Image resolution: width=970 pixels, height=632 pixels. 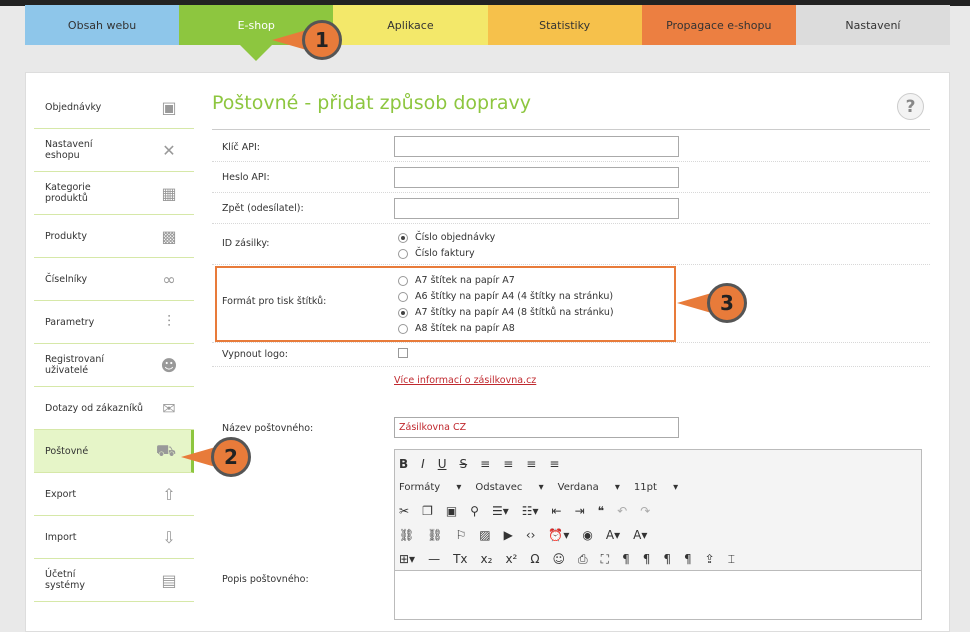 What do you see at coordinates (66, 279) in the screenshot?
I see `sidebar-item-label: Číselníky` at bounding box center [66, 279].